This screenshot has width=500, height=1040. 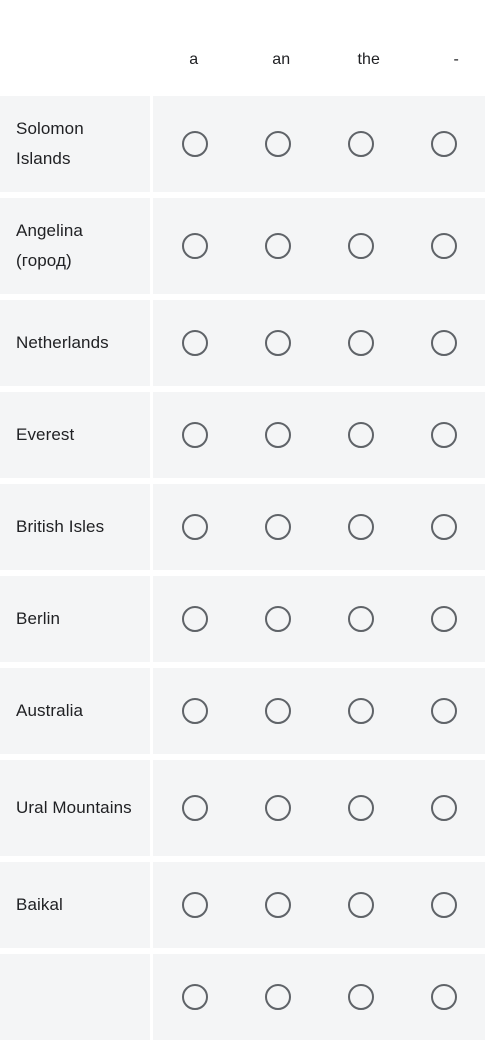 I want to click on column-header-an: an, so click(x=282, y=60).